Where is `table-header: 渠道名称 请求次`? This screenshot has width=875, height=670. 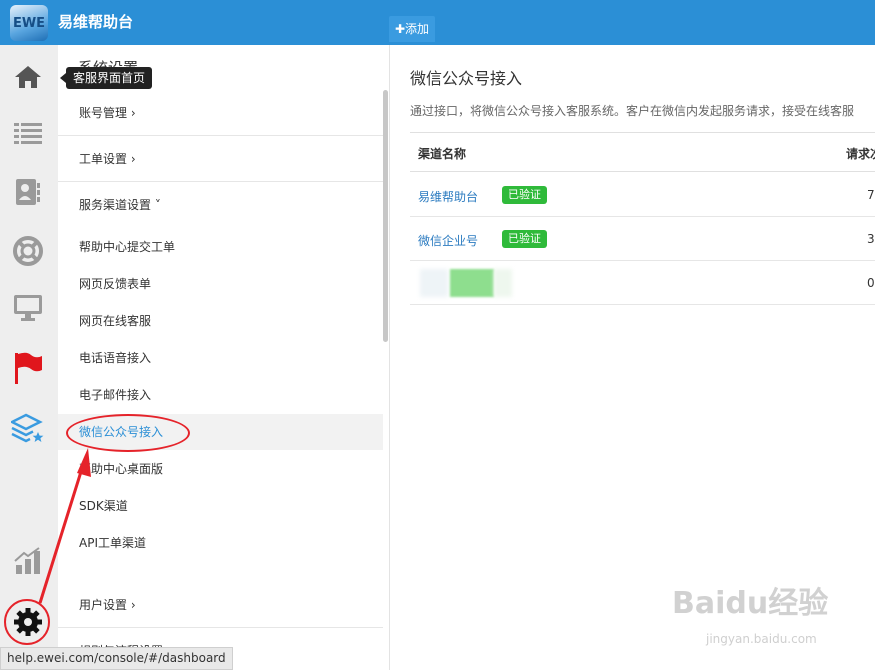 table-header: 渠道名称 请求次 is located at coordinates (642, 152).